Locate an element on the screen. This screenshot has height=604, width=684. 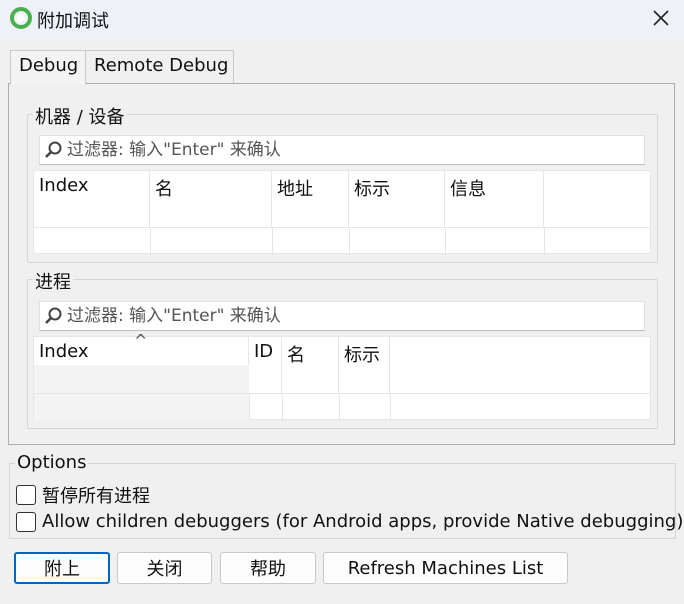
app-logo-icon is located at coordinates (21, 18).